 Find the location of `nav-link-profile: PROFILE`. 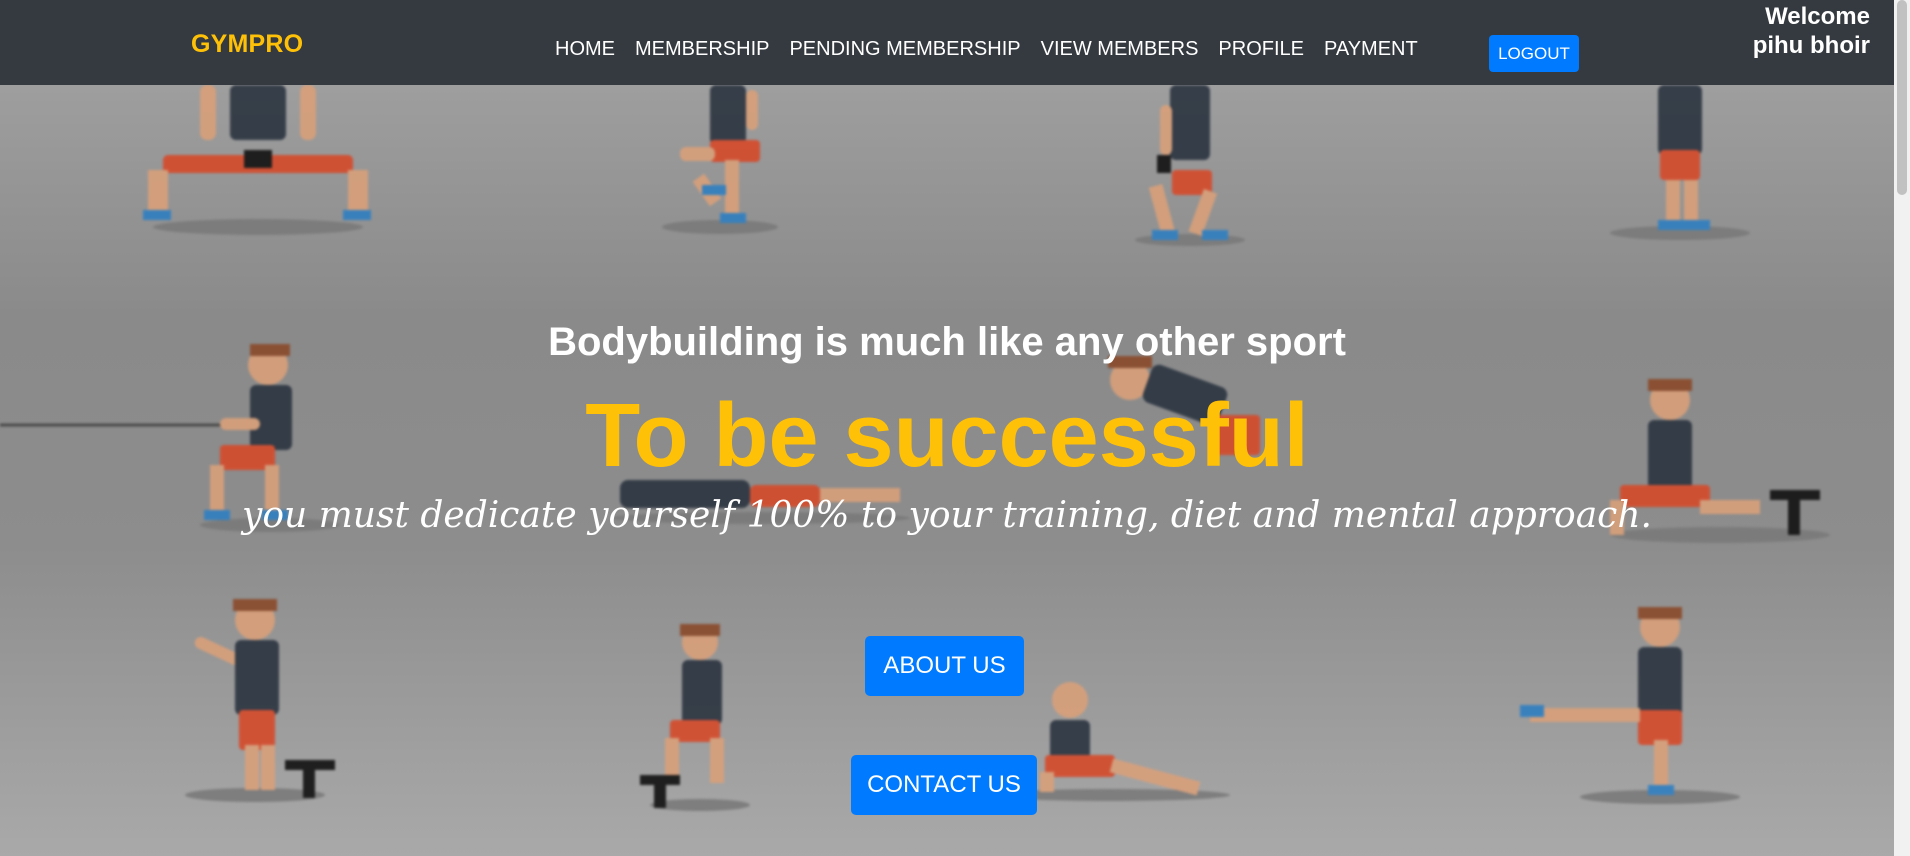

nav-link-profile: PROFILE is located at coordinates (1261, 49).